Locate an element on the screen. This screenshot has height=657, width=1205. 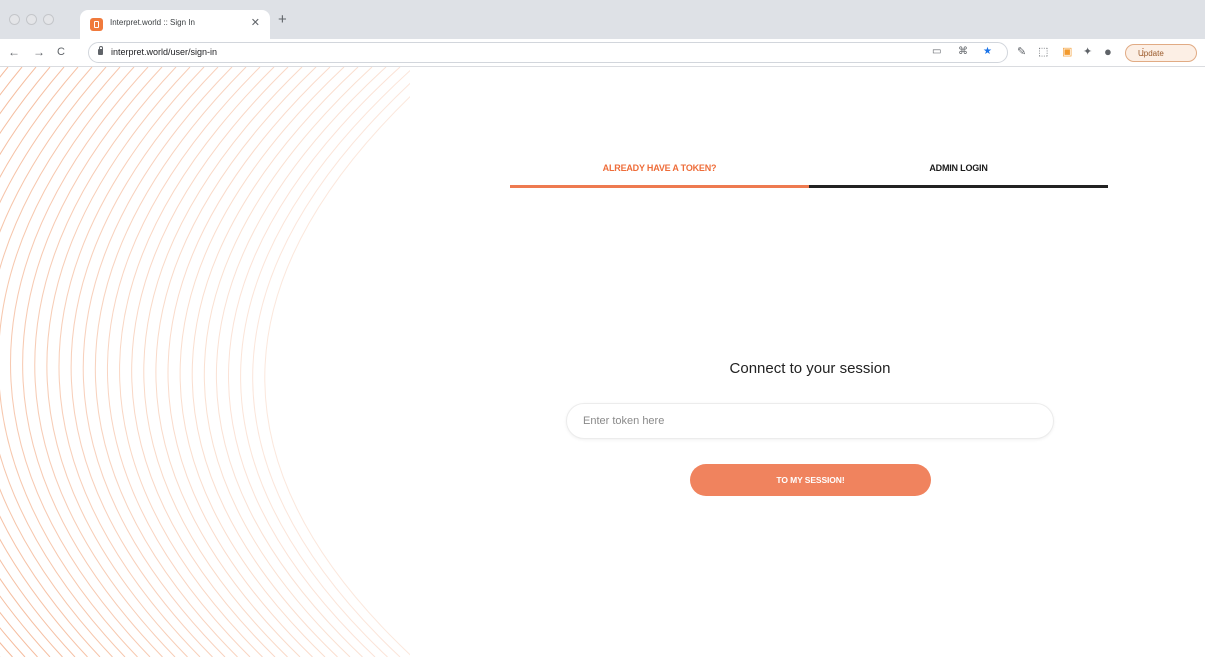
close-icon: ✕ is located at coordinates (255, 22).